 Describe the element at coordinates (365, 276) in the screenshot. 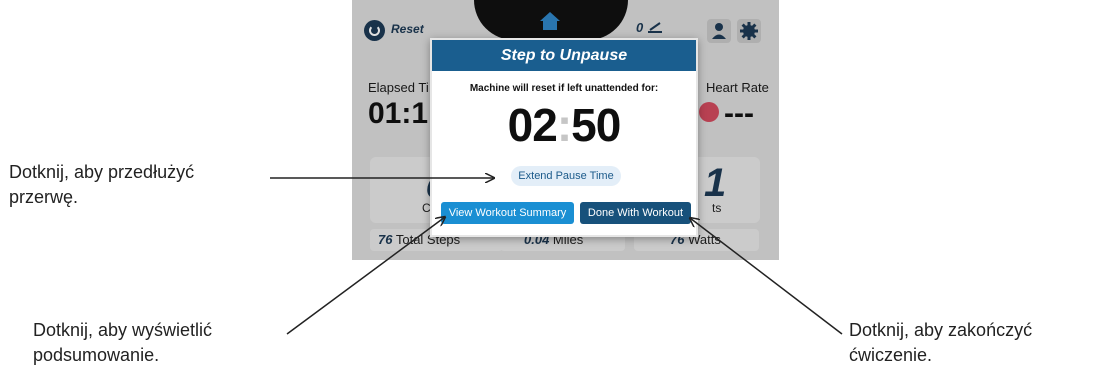

I see `summary-callout-arrow` at that location.